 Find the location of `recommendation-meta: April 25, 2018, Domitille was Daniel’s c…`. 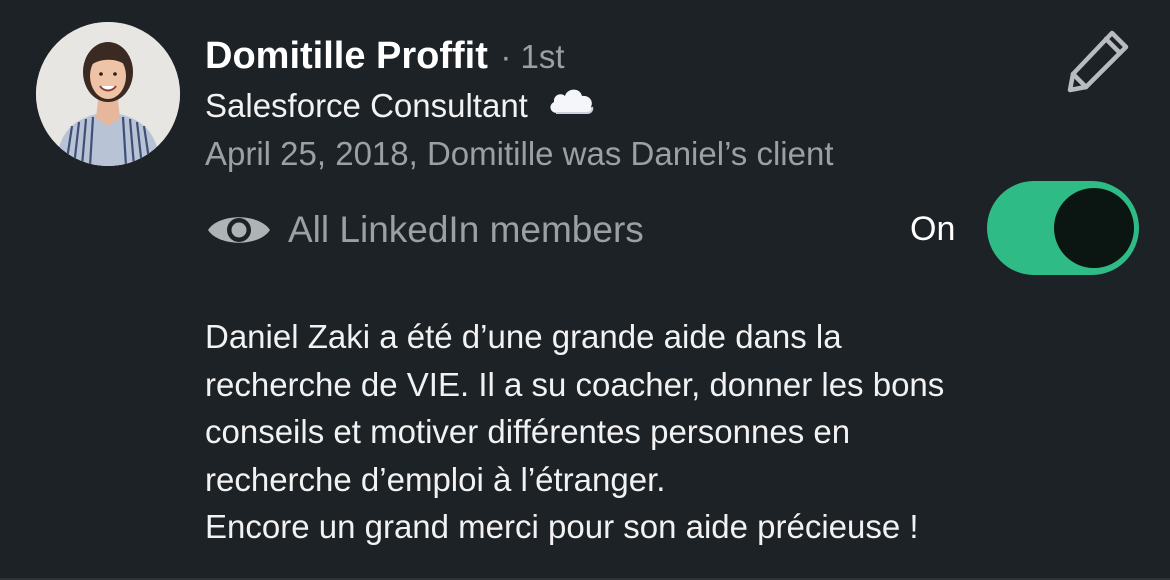

recommendation-meta: April 25, 2018, Domitille was Daniel’s c… is located at coordinates (519, 153).